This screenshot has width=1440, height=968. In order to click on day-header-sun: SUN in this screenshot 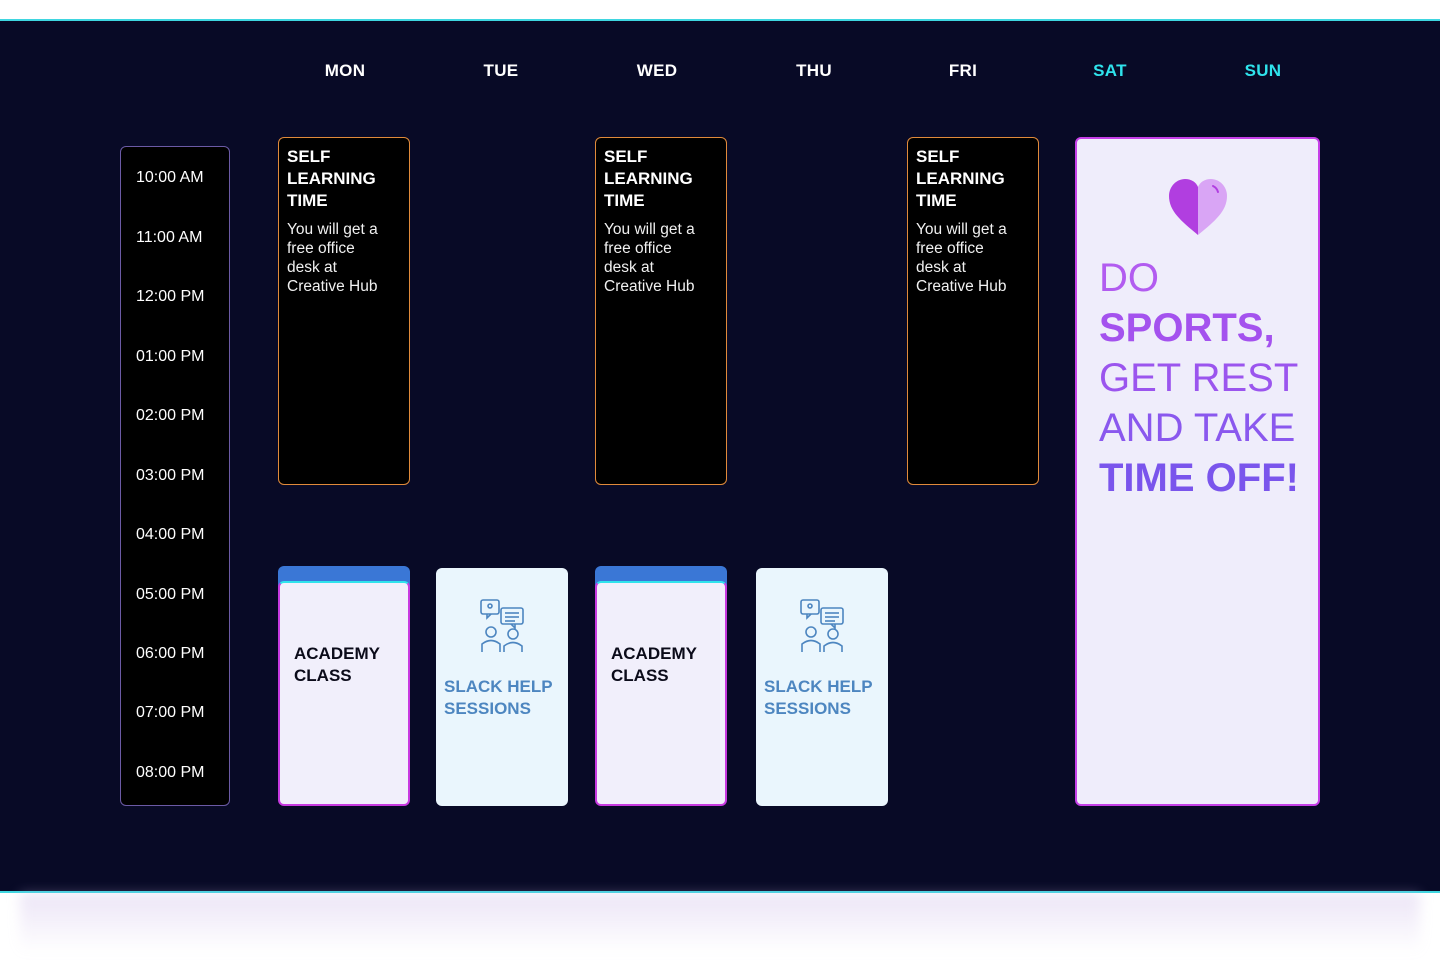, I will do `click(1263, 70)`.